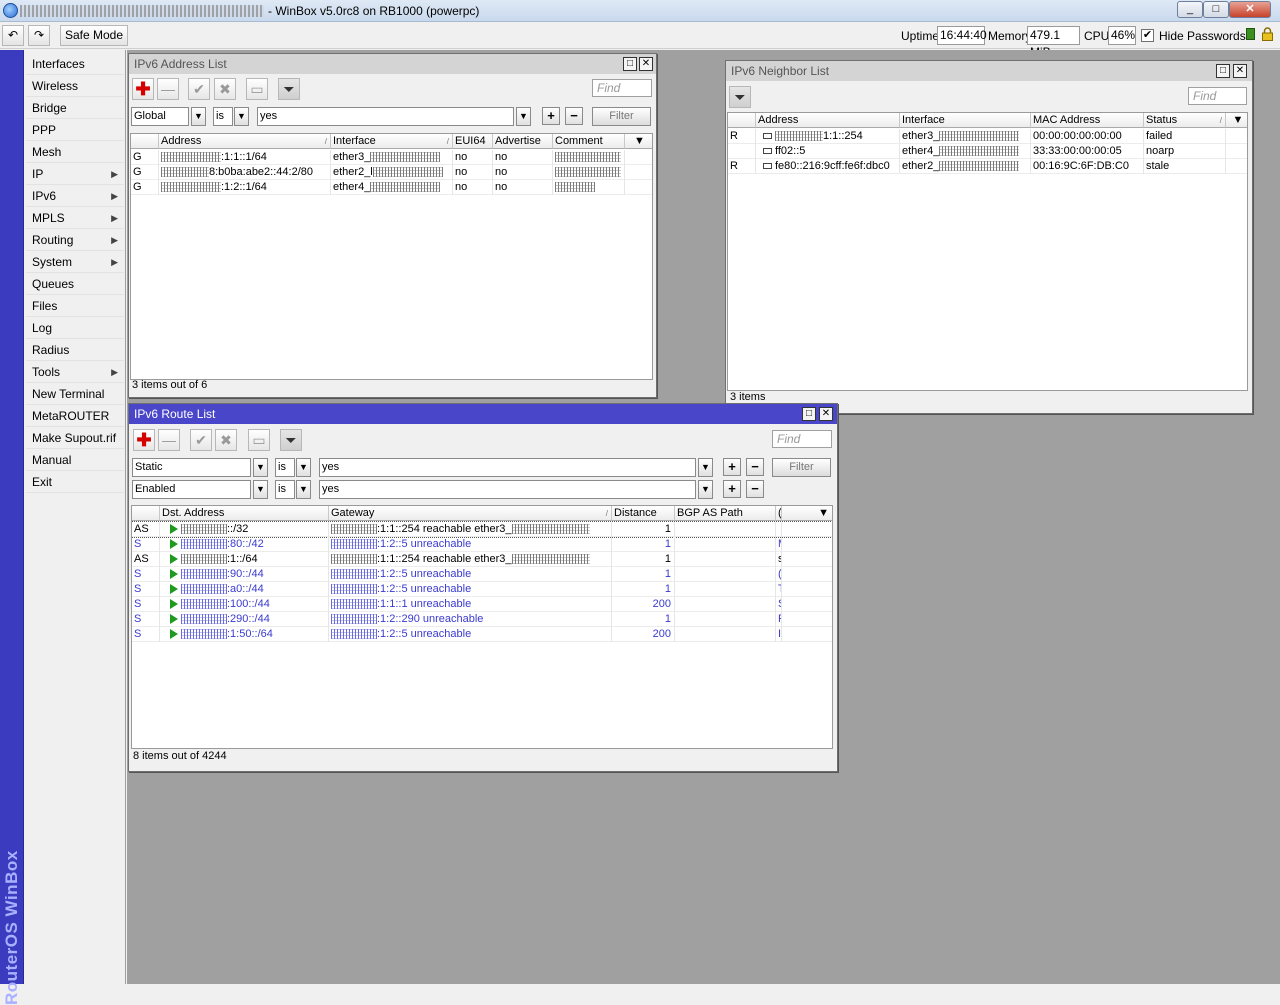 Image resolution: width=1280 pixels, height=1005 pixels. Describe the element at coordinates (507, 489) in the screenshot. I see `filter2-value-select: yes` at that location.